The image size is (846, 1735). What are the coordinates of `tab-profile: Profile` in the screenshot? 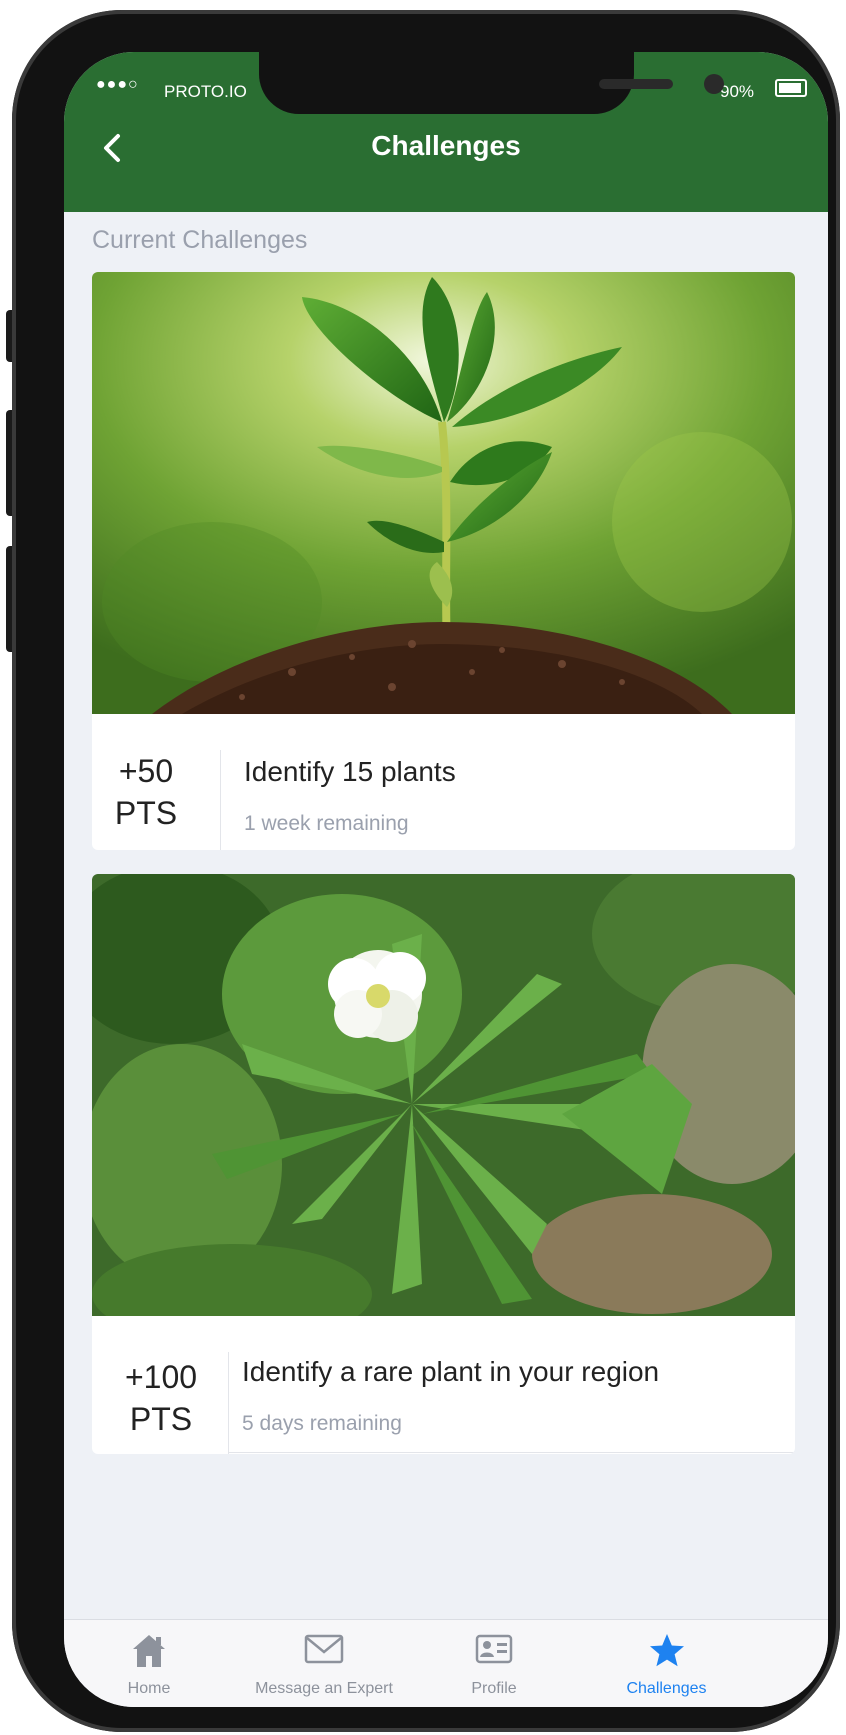 It's located at (494, 1663).